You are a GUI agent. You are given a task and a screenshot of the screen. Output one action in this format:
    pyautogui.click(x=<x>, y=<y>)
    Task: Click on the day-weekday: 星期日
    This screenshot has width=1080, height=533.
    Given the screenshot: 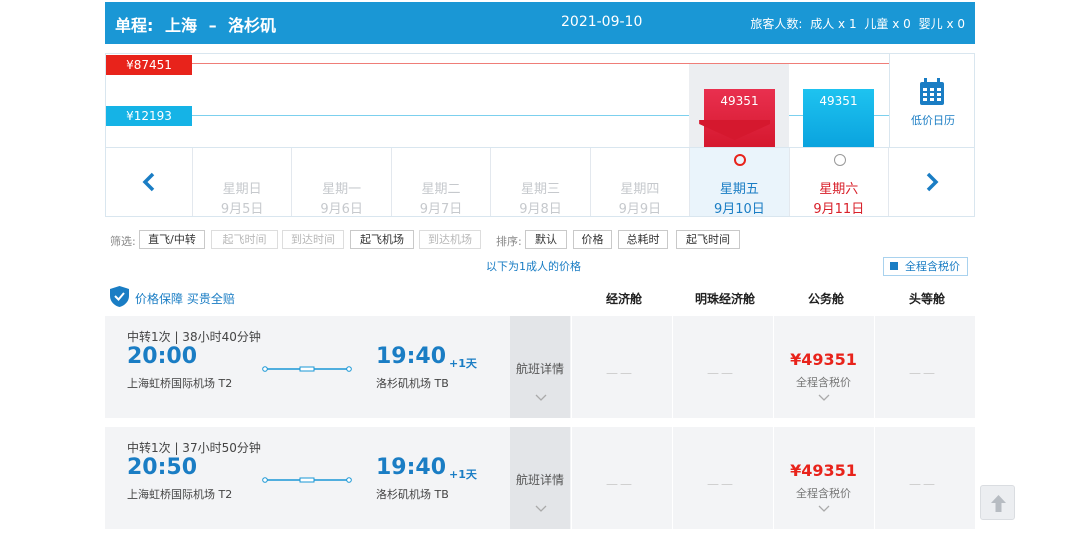 What is the action you would take?
    pyautogui.click(x=242, y=189)
    